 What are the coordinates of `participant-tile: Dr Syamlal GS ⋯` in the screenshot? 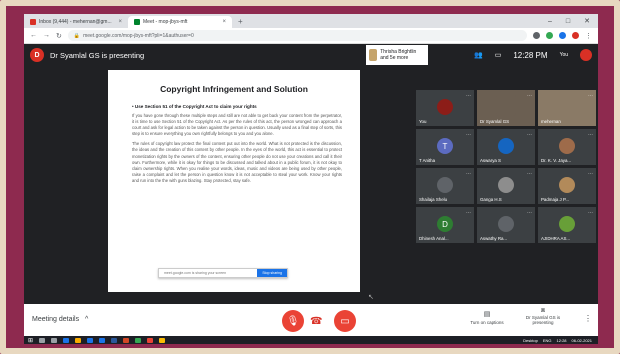 It's located at (506, 108).